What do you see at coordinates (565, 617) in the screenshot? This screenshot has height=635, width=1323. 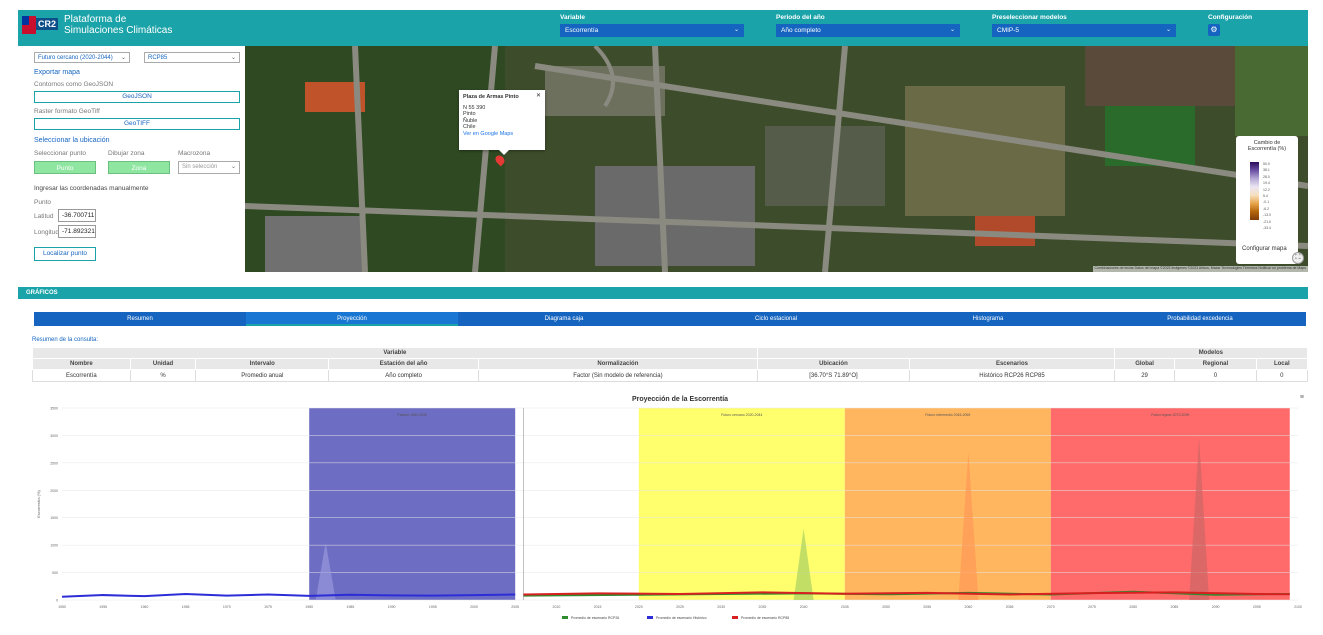 I see `legend-swatch` at bounding box center [565, 617].